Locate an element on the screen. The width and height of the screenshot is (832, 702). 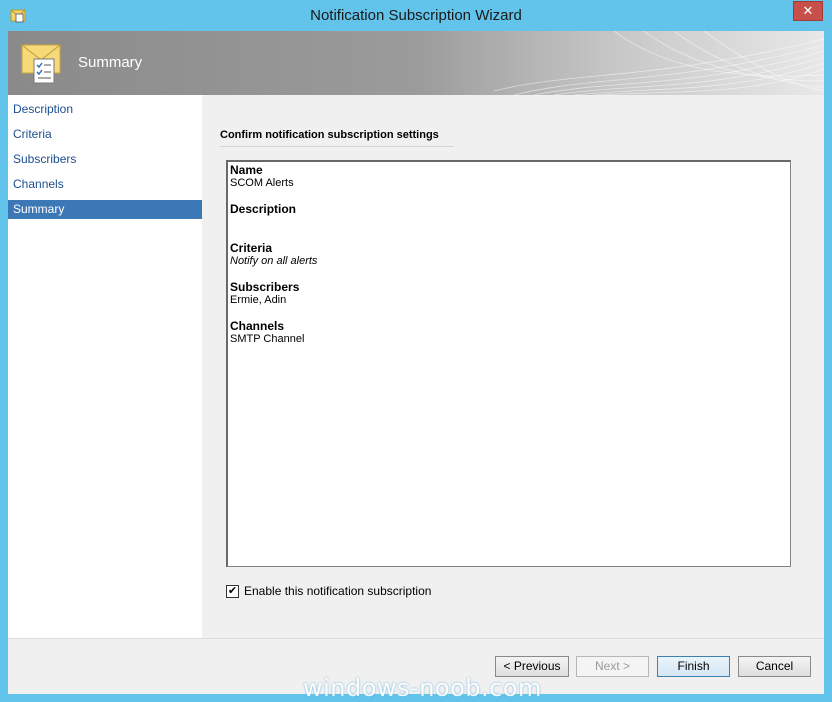
close-button: ✕ is located at coordinates (808, 11).